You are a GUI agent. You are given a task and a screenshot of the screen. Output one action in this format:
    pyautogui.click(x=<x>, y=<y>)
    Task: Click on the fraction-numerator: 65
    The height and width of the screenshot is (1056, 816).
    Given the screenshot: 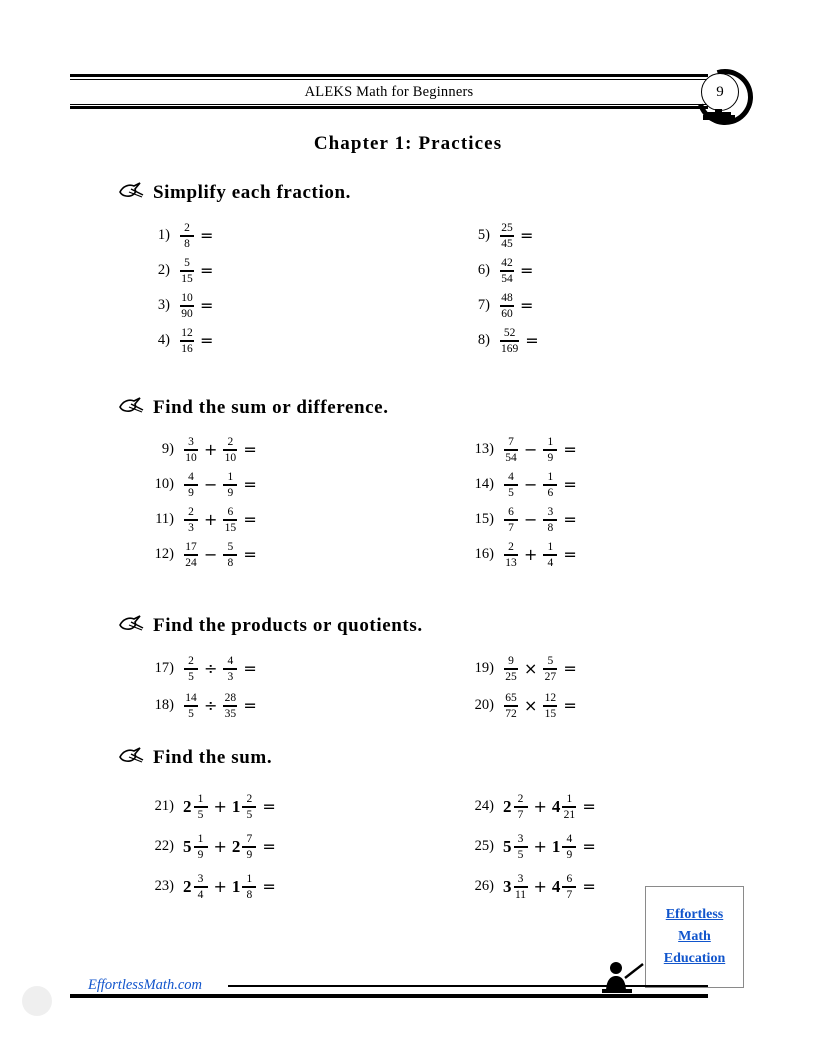 What is the action you would take?
    pyautogui.click(x=511, y=698)
    